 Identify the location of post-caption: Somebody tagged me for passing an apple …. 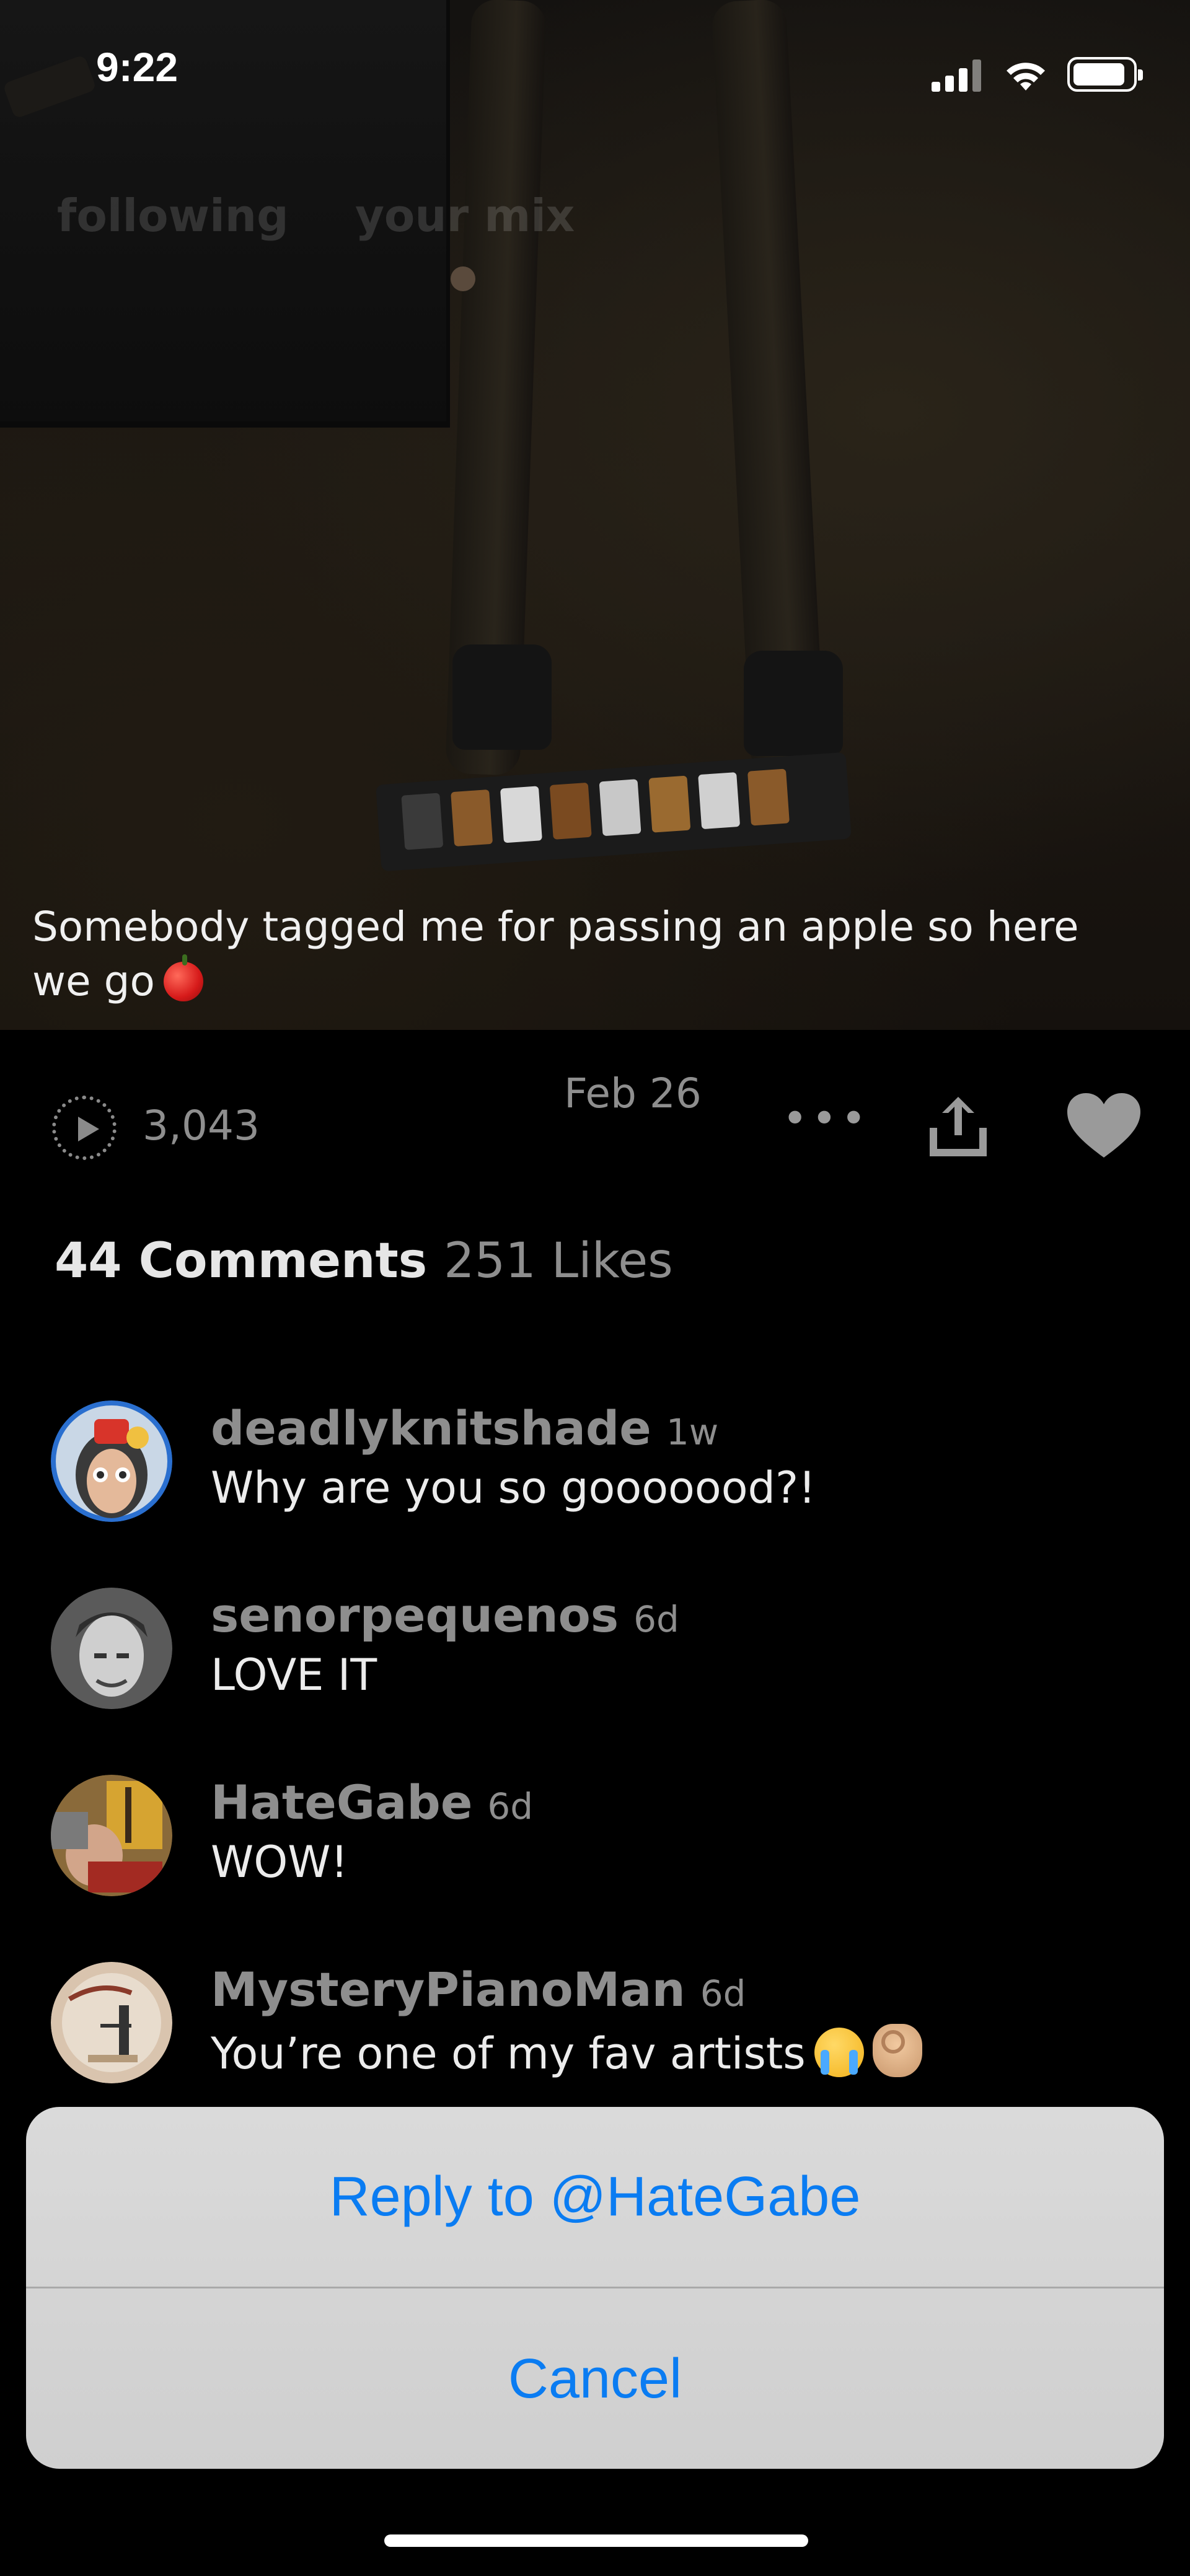
(559, 955).